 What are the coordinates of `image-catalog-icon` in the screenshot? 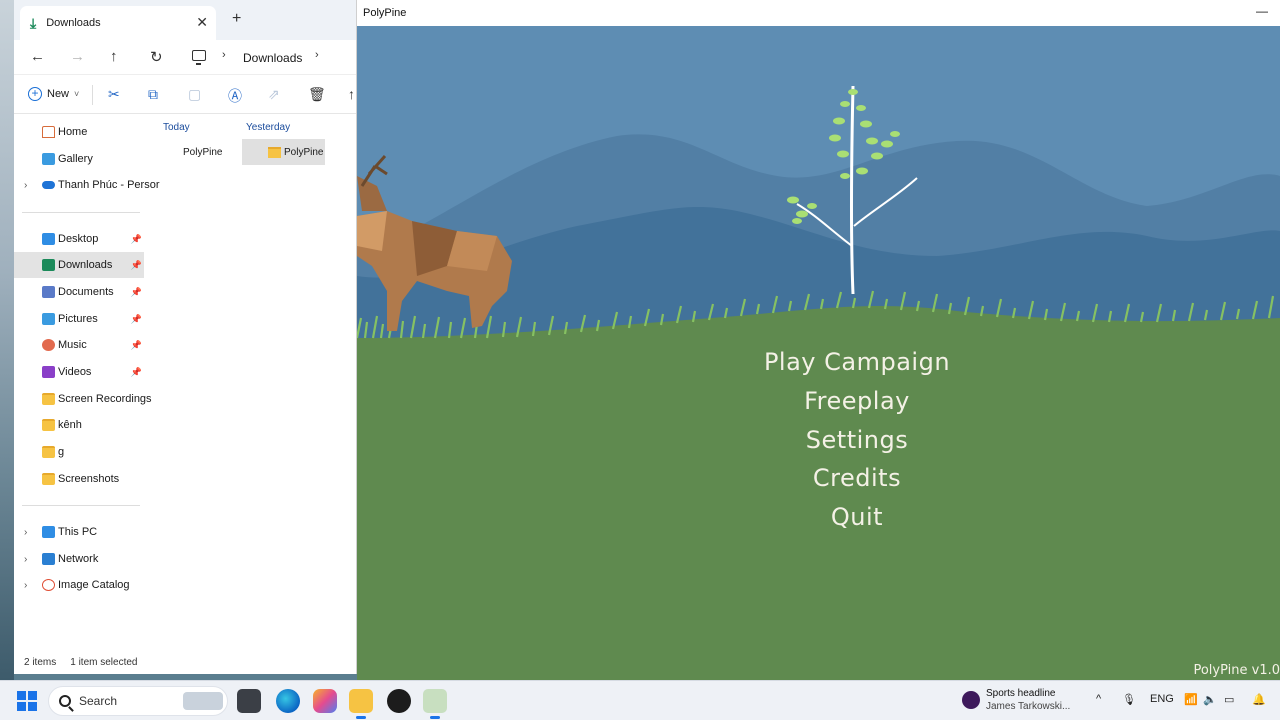 It's located at (48, 585).